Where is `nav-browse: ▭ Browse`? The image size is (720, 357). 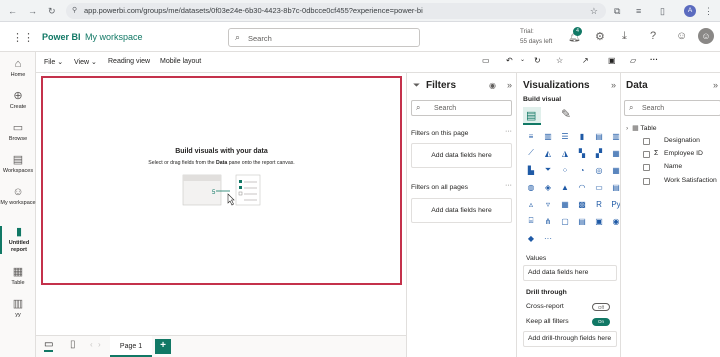
nav-browse: ▭ Browse is located at coordinates (18, 132).